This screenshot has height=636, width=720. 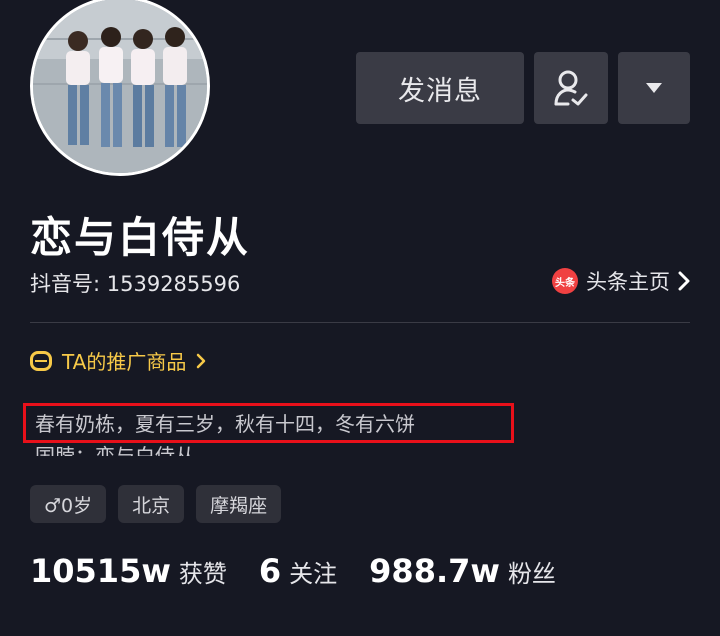 I want to click on stat-likes: 10515w 获赞, so click(x=128, y=571).